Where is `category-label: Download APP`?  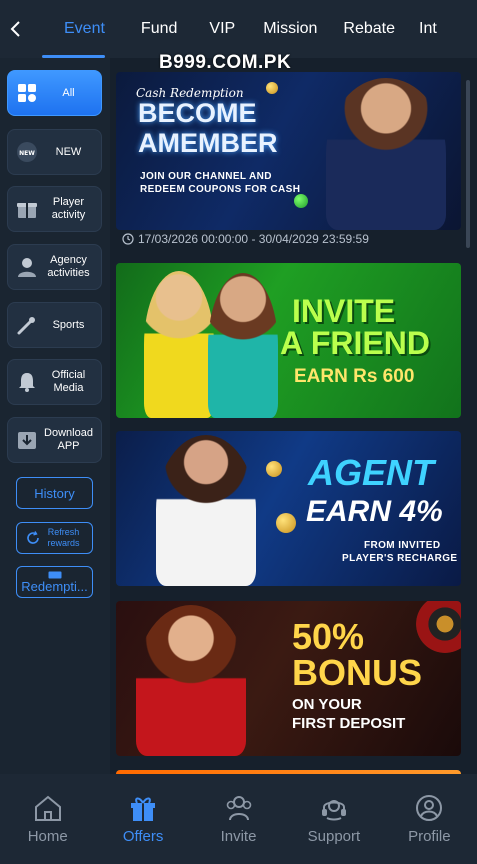 category-label: Download APP is located at coordinates (68, 439).